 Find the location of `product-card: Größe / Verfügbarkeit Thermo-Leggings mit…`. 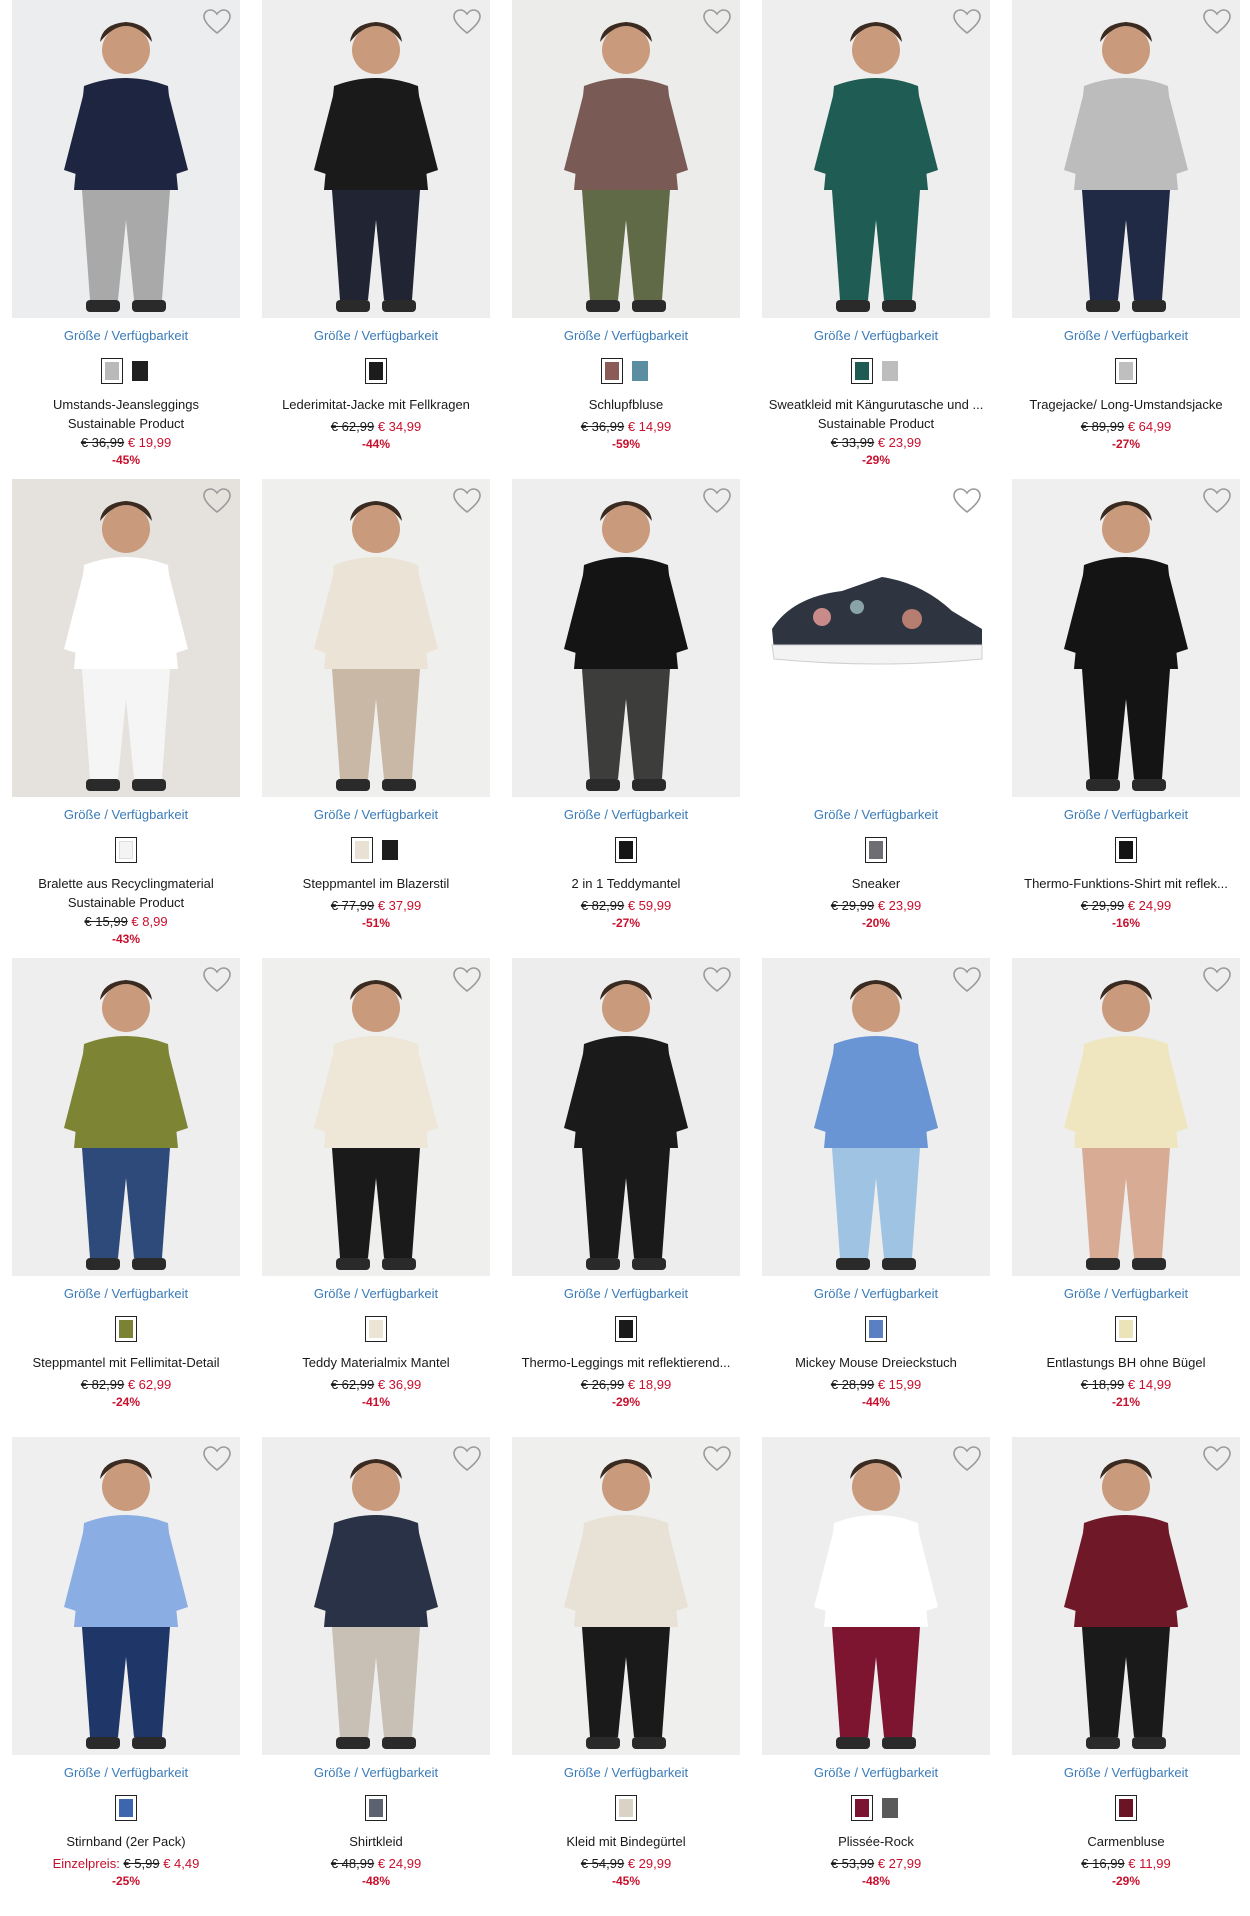

product-card: Größe / Verfügbarkeit Thermo-Leggings mit… is located at coordinates (626, 1193).